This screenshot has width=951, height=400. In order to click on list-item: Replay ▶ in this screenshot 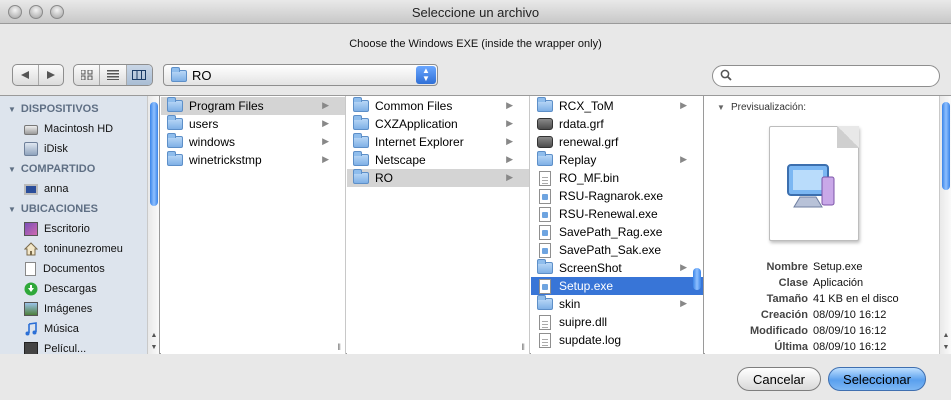, I will do `click(617, 160)`.